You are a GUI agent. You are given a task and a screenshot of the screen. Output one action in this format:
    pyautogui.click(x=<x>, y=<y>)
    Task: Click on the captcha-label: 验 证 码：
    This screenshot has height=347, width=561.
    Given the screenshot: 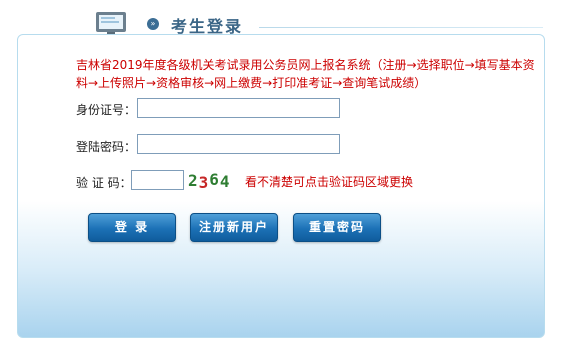 What is the action you would take?
    pyautogui.click(x=104, y=183)
    